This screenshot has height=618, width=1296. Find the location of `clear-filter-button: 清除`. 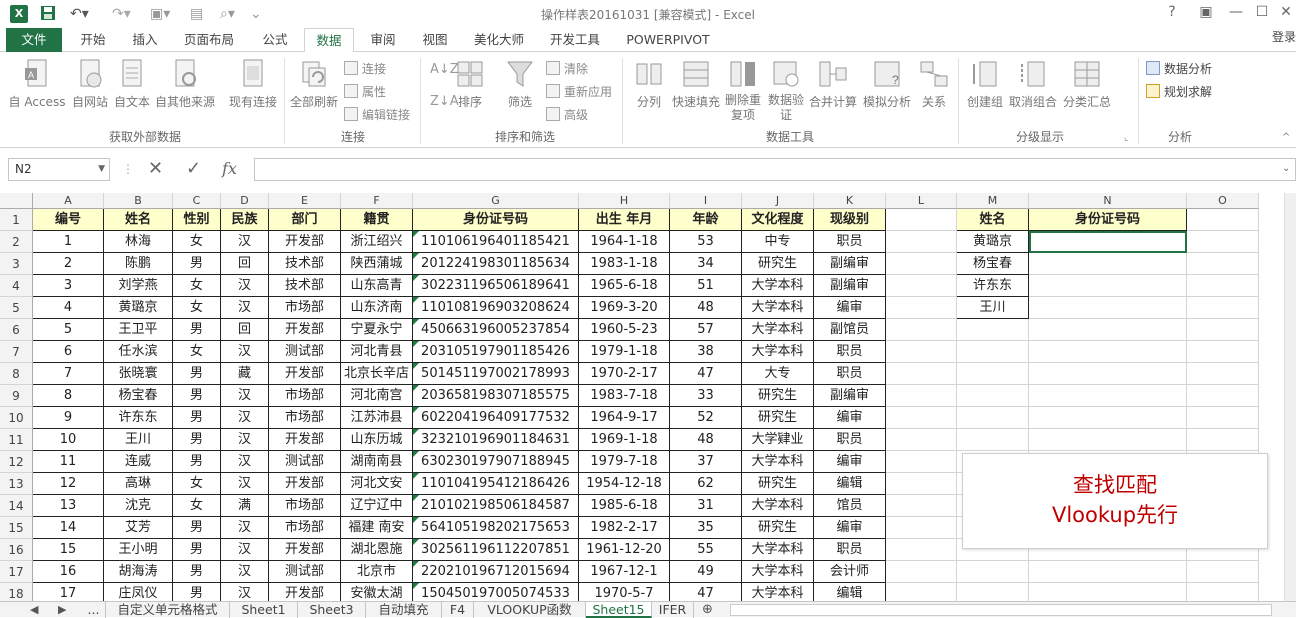

clear-filter-button: 清除 is located at coordinates (567, 68).